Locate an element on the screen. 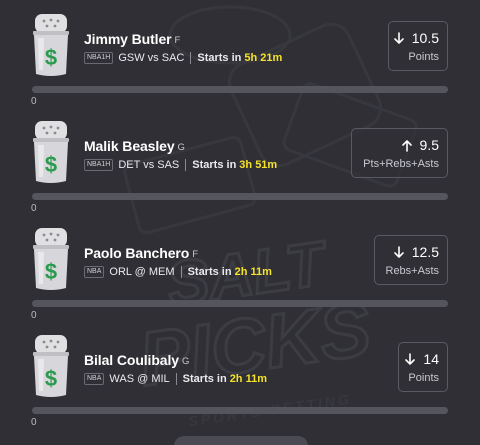 The image size is (480, 445). projection-value: 9.5 is located at coordinates (420, 145).